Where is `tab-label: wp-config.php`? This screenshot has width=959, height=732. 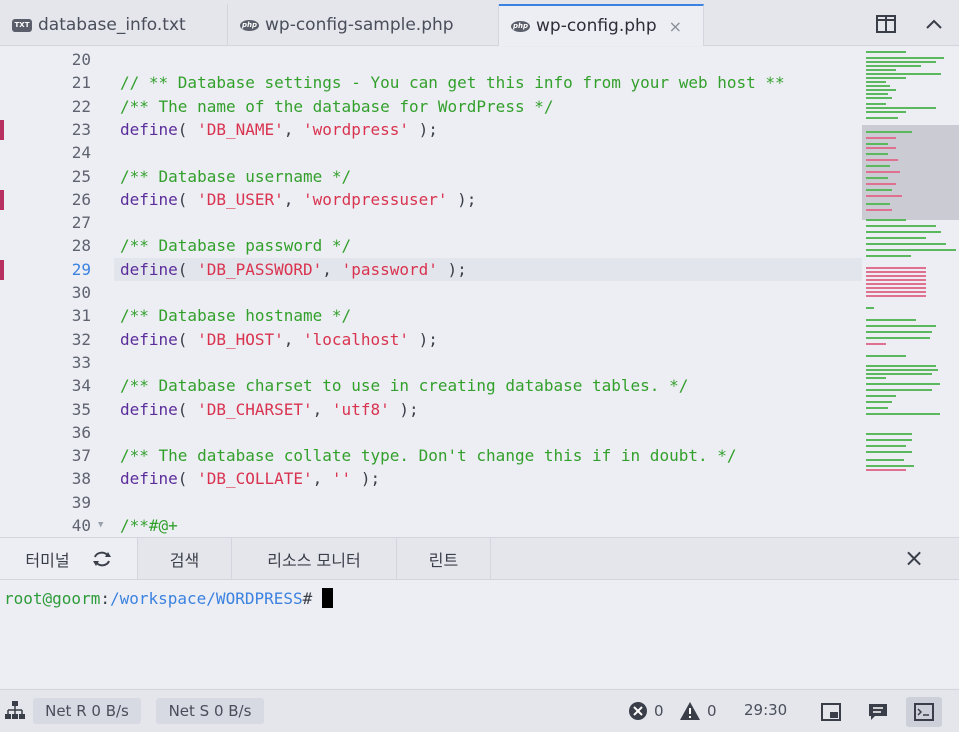
tab-label: wp-config.php is located at coordinates (596, 26).